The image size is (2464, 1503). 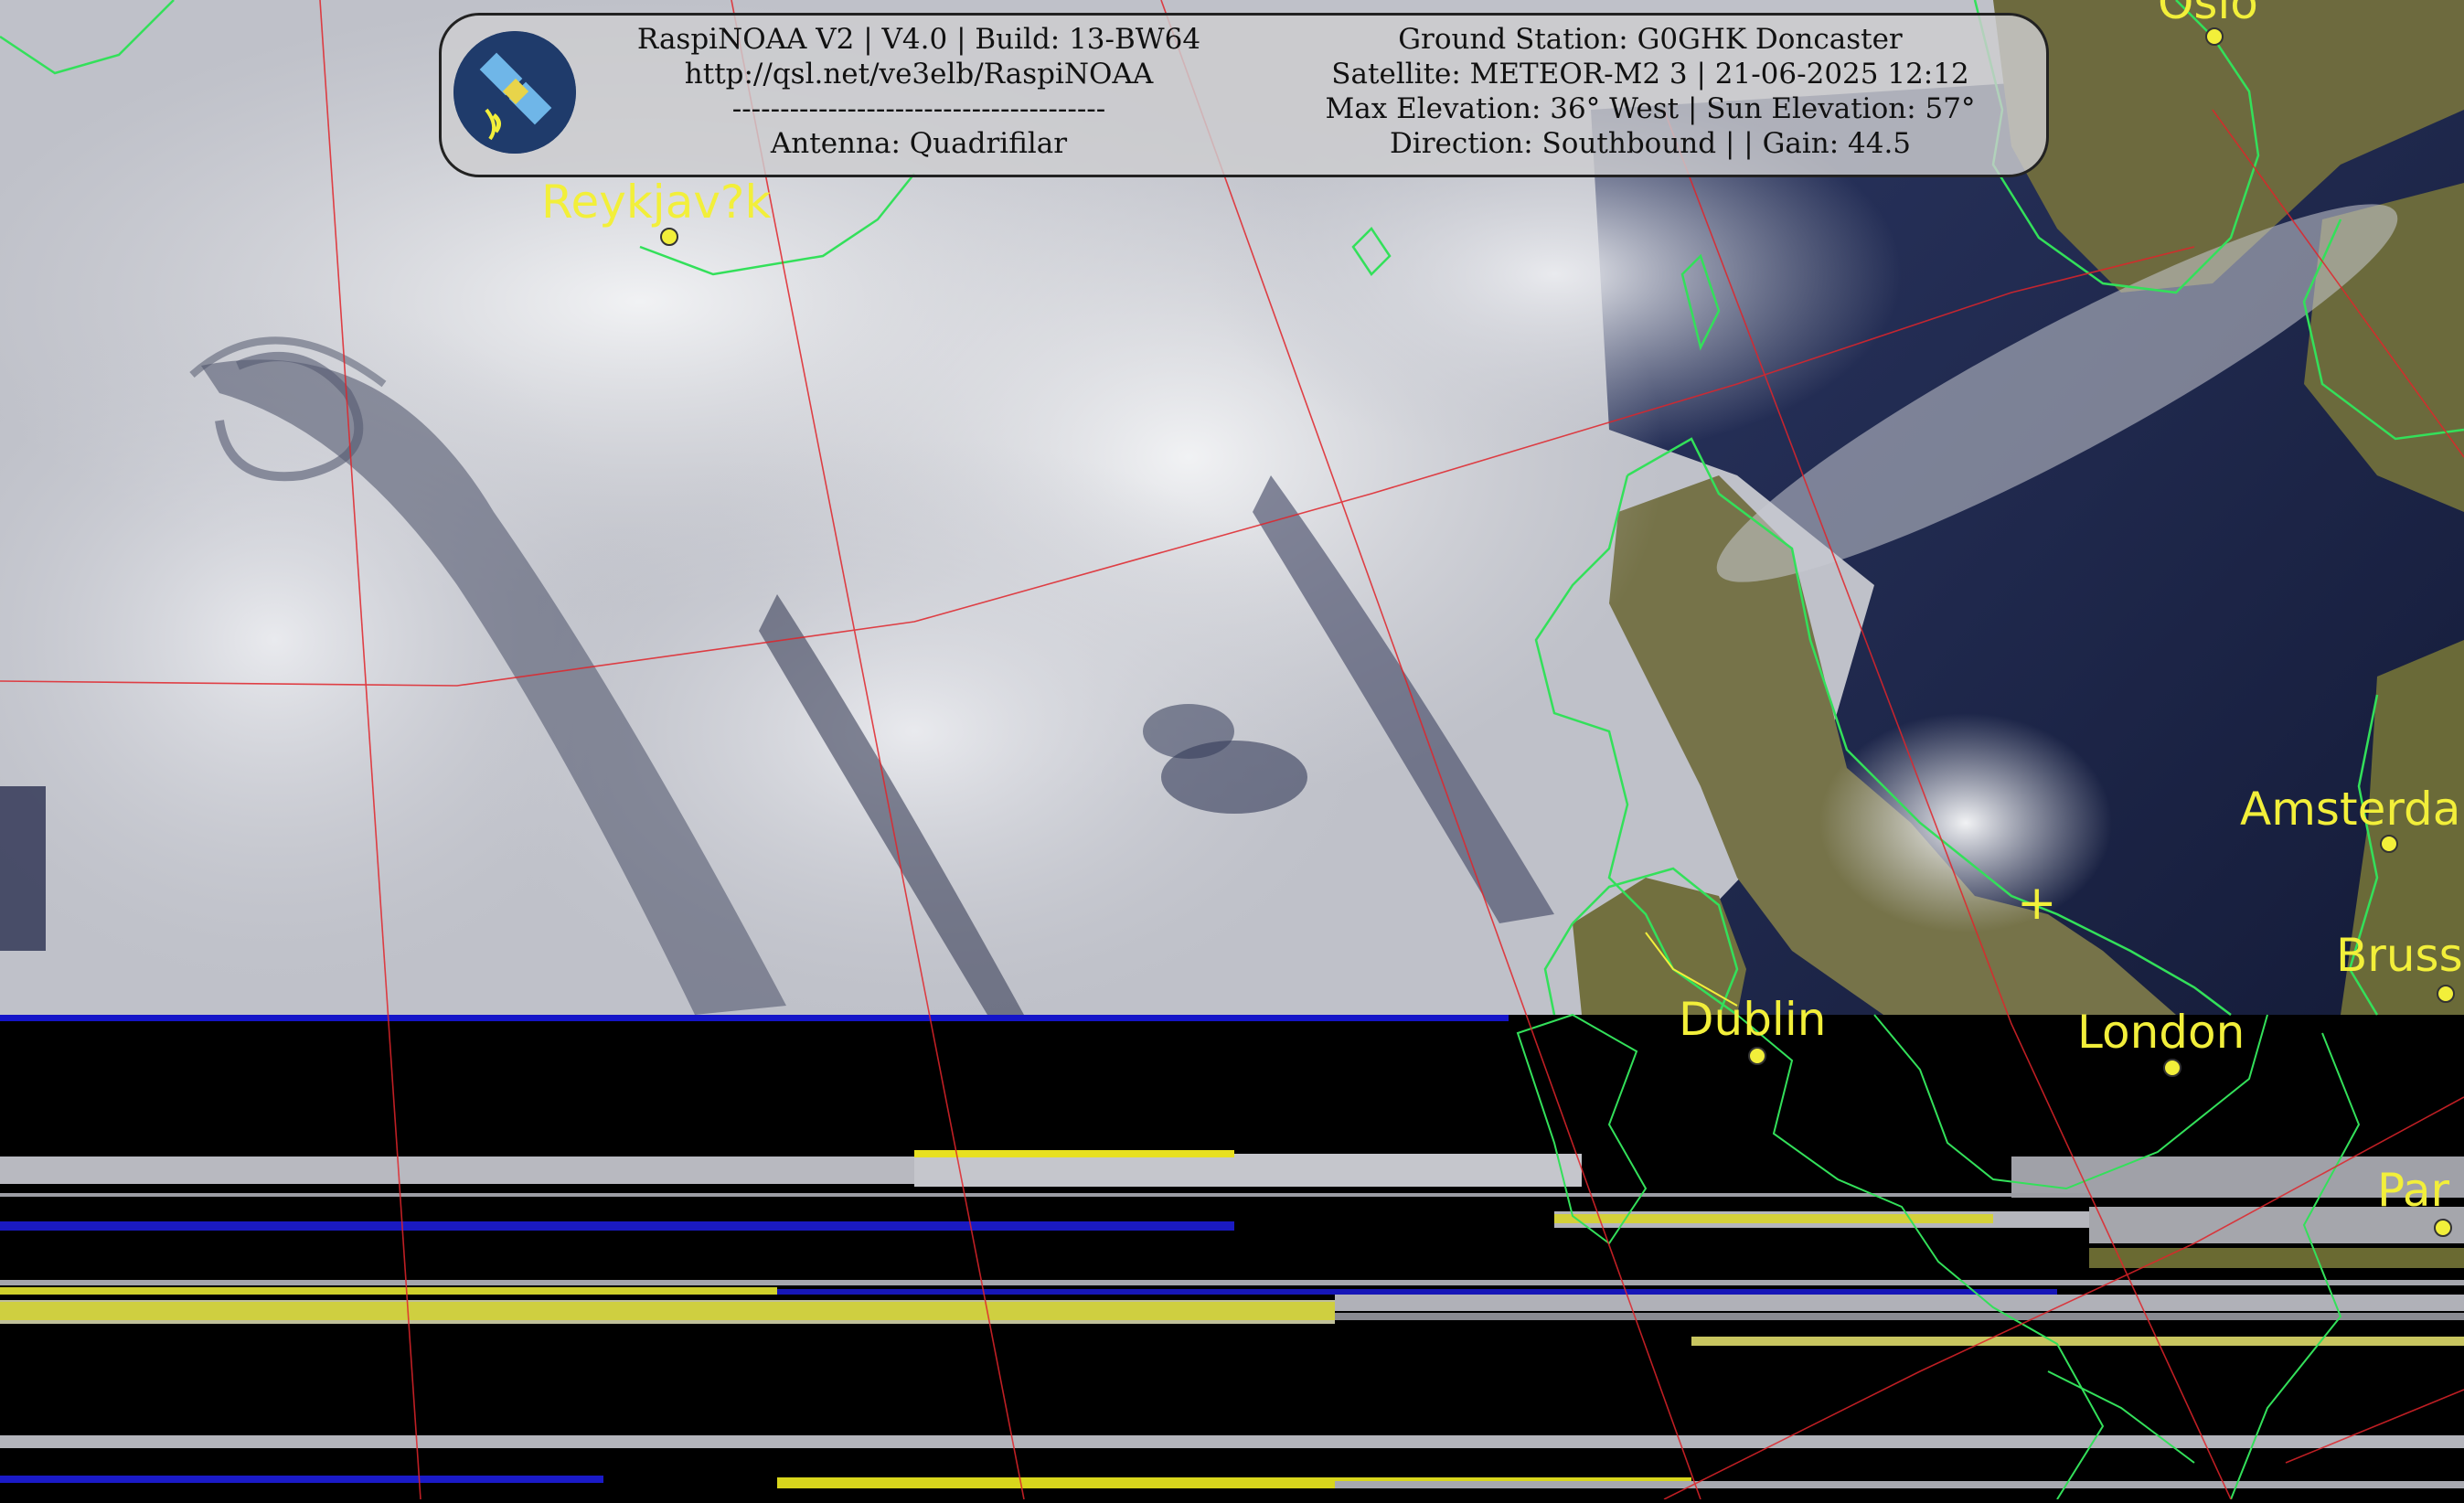 What do you see at coordinates (1757, 1056) in the screenshot?
I see `city-marker-dublin` at bounding box center [1757, 1056].